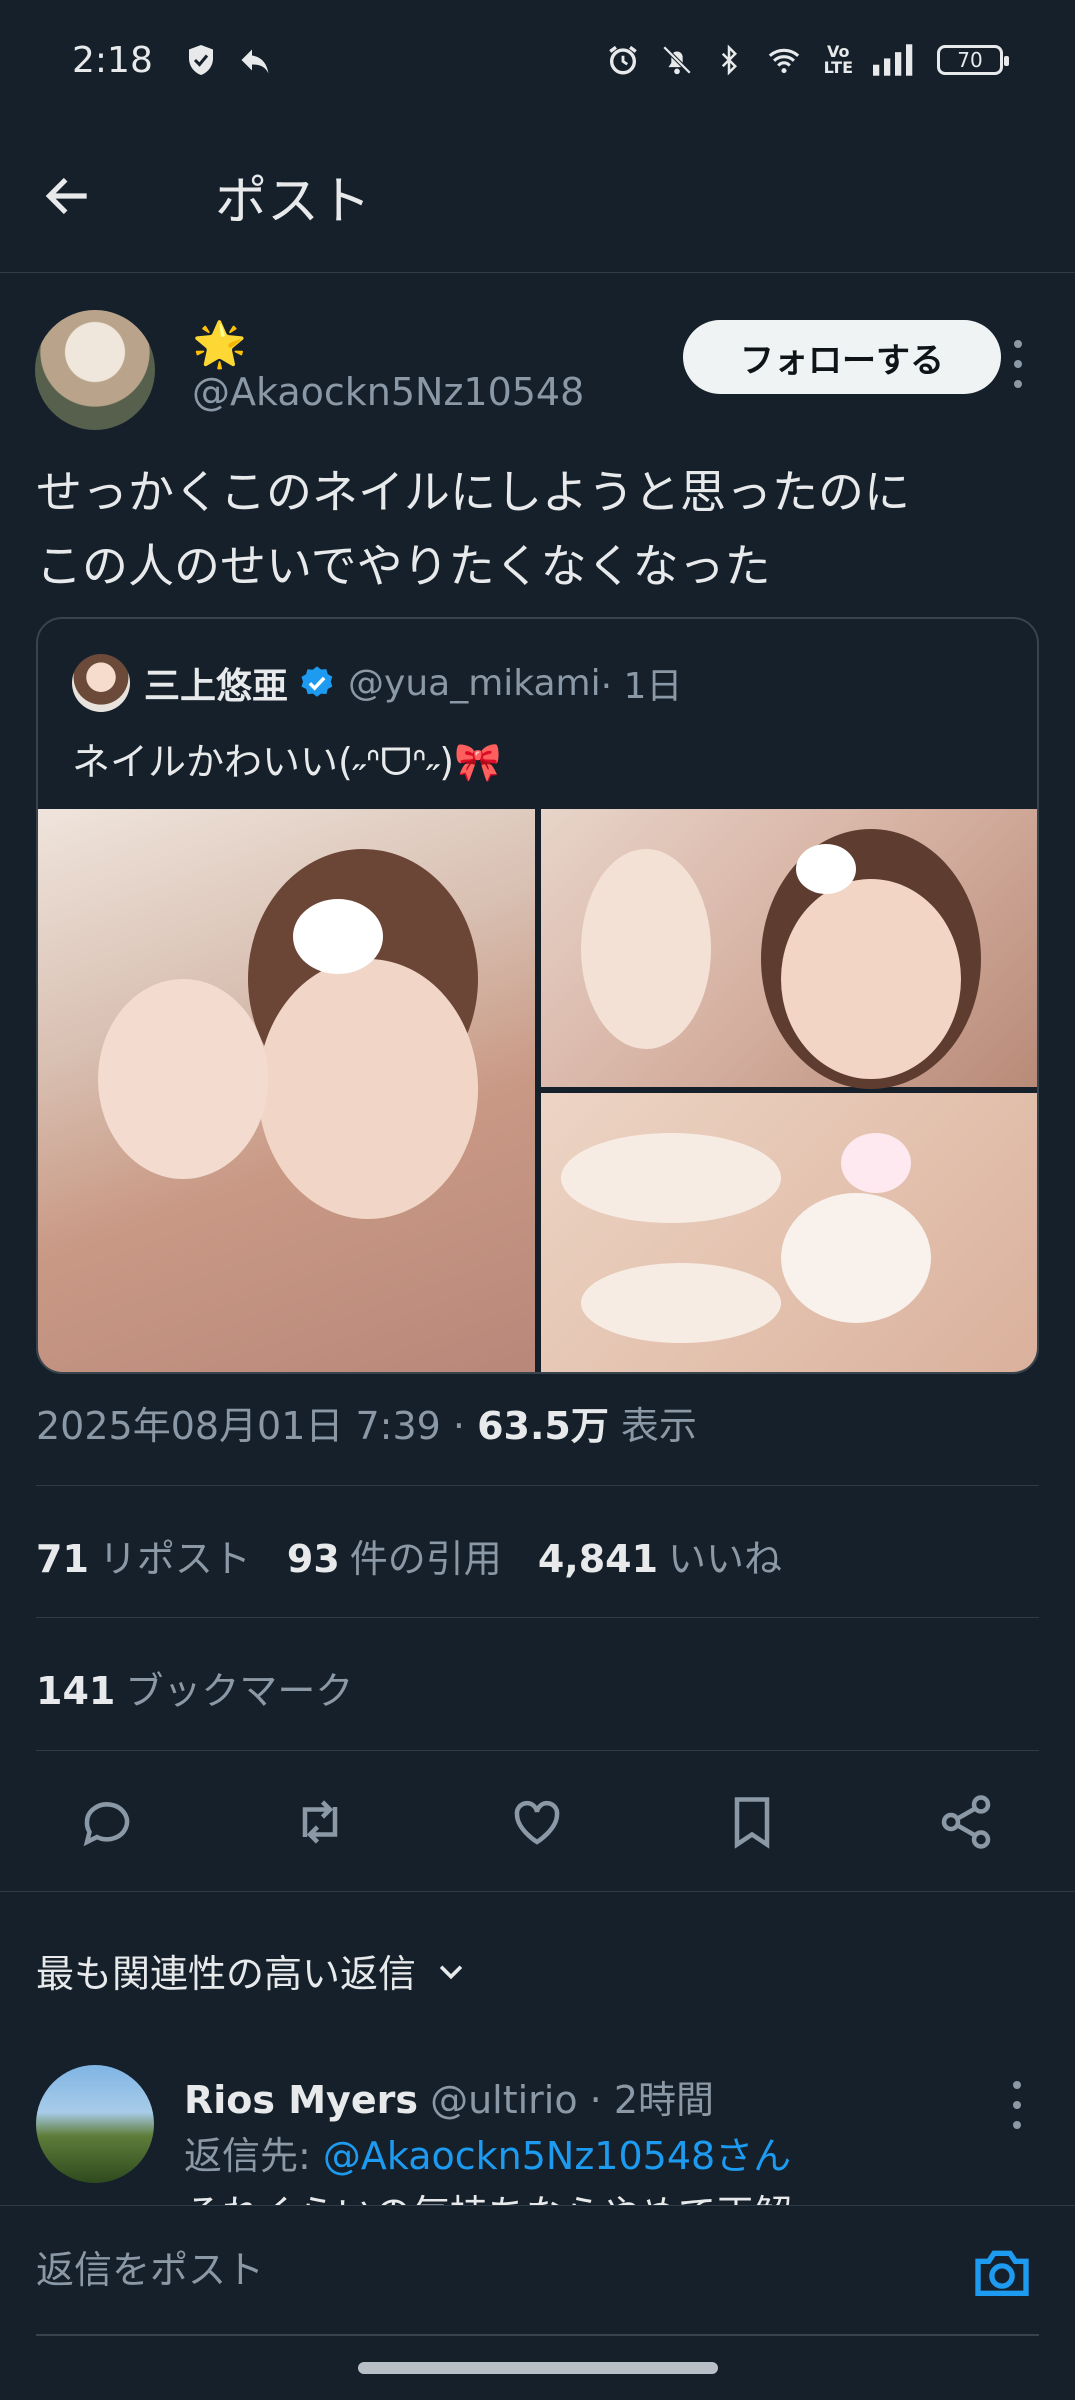  I want to click on reply-icon, so click(107, 1822).